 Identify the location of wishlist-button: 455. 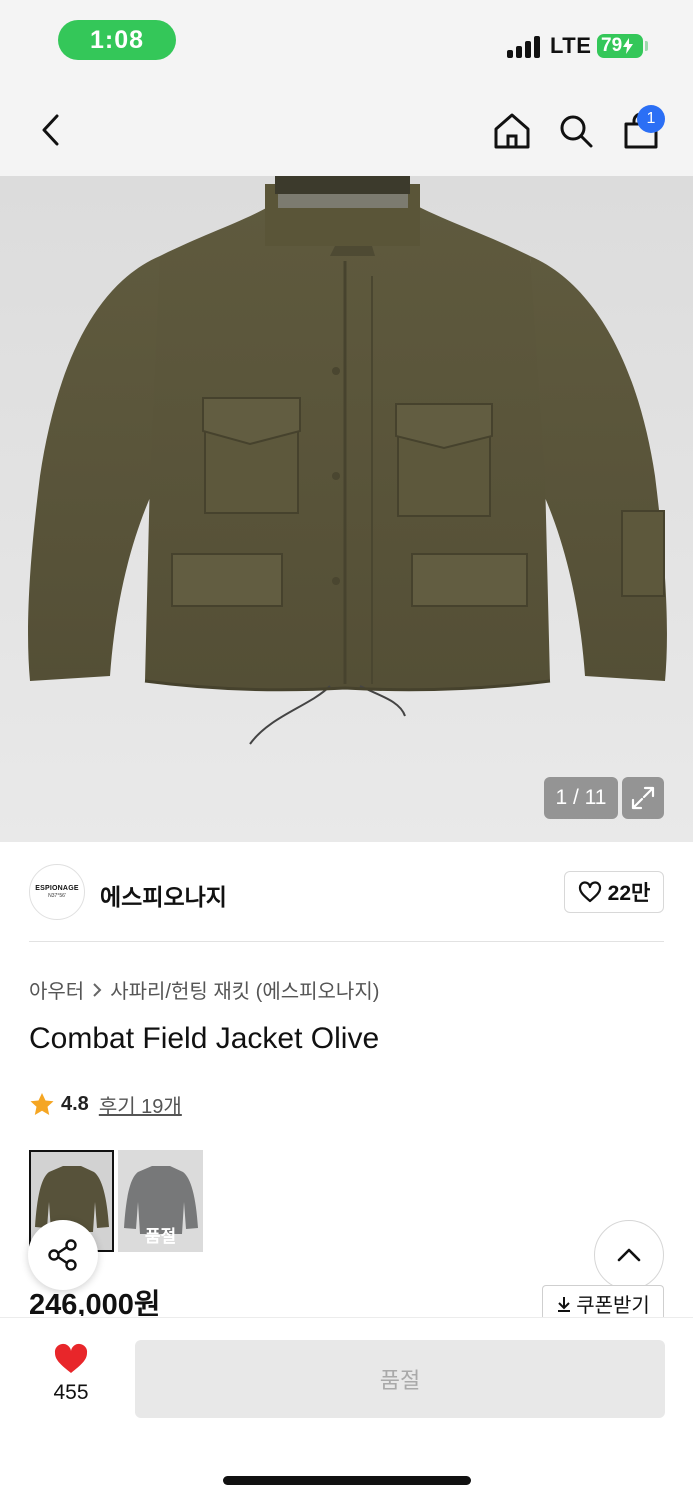
(71, 1374).